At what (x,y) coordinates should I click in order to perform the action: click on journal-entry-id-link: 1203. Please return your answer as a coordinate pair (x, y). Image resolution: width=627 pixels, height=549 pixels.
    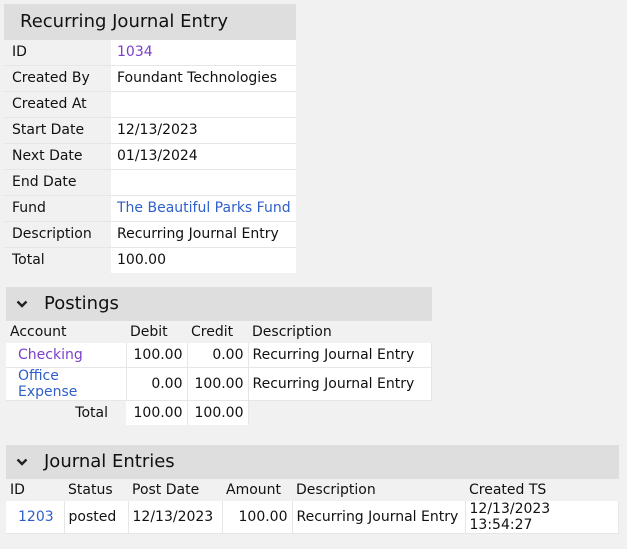
    Looking at the image, I should click on (36, 517).